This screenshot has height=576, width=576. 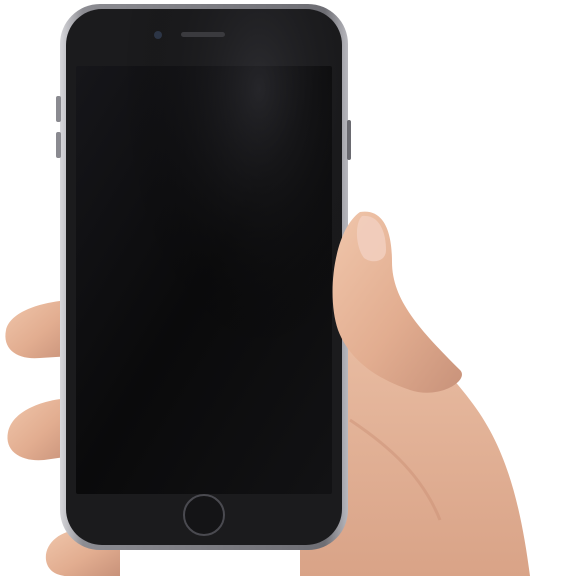 What do you see at coordinates (58, 145) in the screenshot?
I see `volume-button-down` at bounding box center [58, 145].